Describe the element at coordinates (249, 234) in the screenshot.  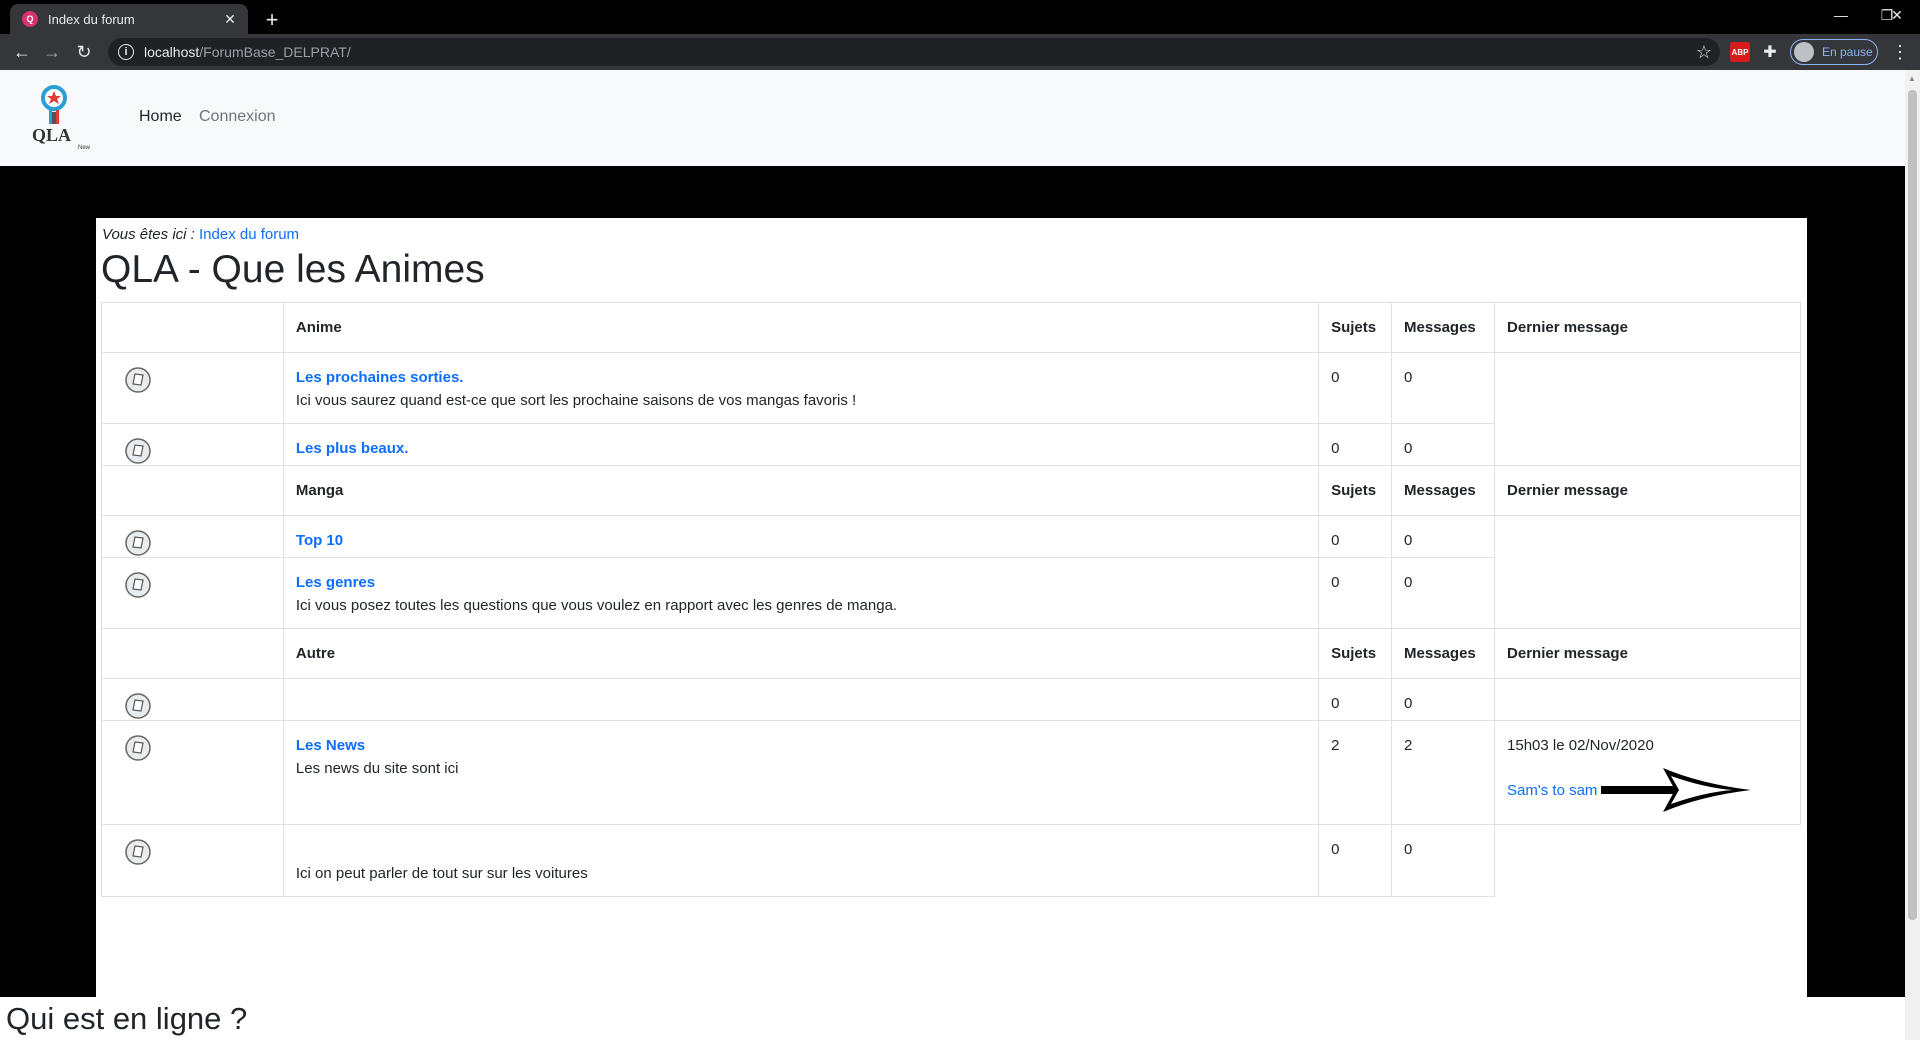
I see `breadcrumb-link: Index du forum` at that location.